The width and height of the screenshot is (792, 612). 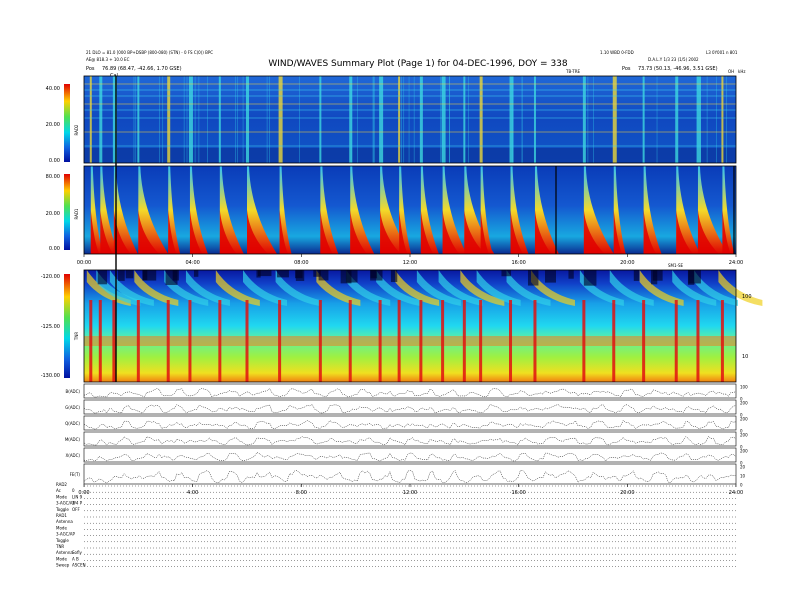 I want to click on bottom-xtick-label: 4:00, so click(x=192, y=493).